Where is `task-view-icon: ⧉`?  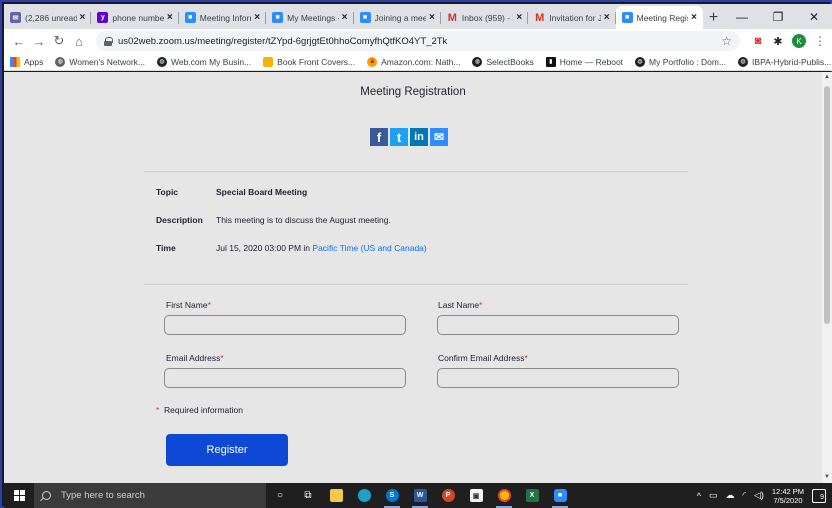
task-view-icon: ⧉ is located at coordinates (308, 495).